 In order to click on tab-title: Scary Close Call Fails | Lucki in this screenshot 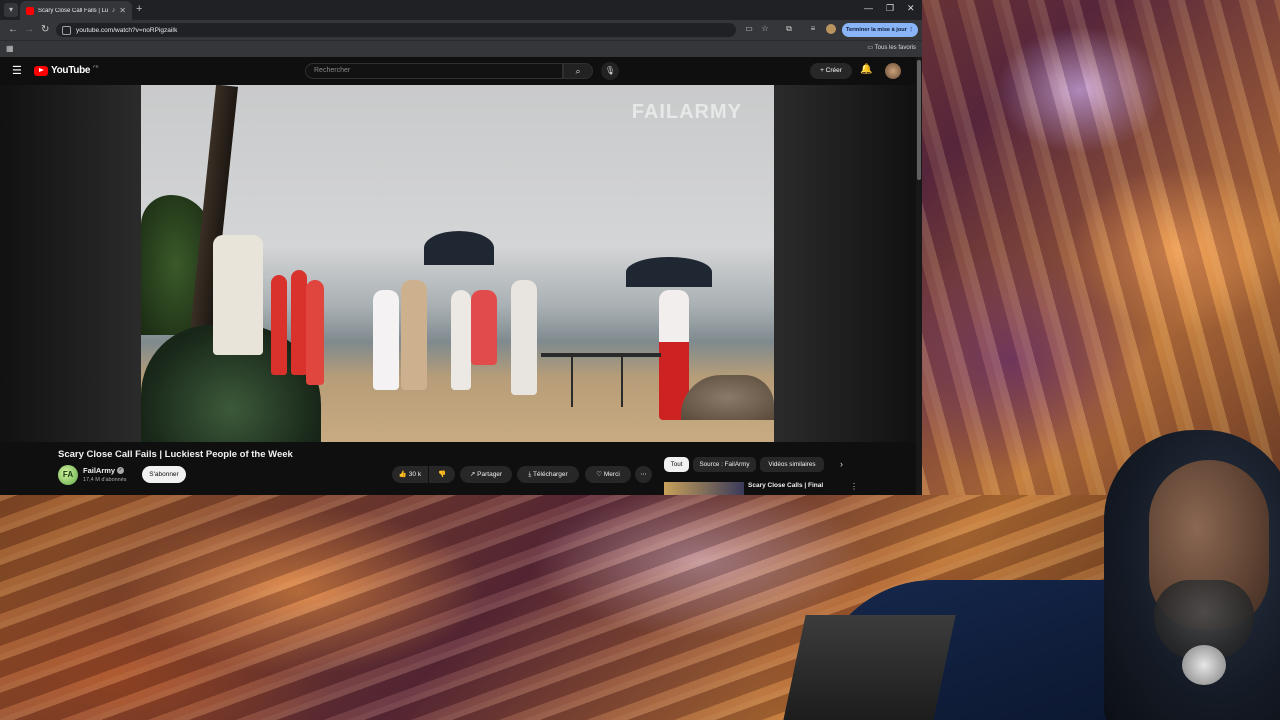, I will do `click(73, 10)`.